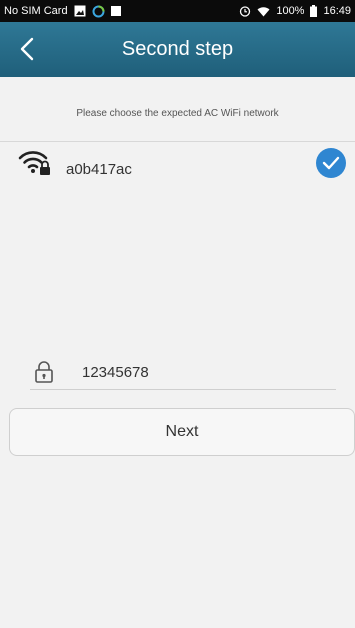  What do you see at coordinates (245, 11) in the screenshot?
I see `alarm-icon` at bounding box center [245, 11].